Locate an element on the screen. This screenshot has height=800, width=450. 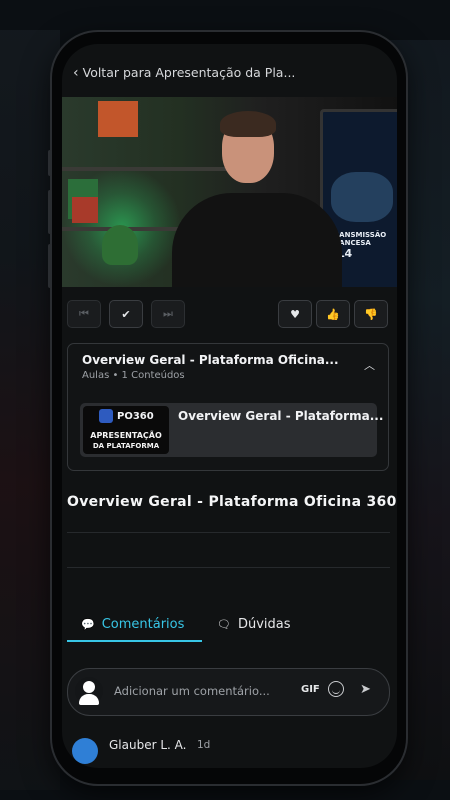
tab-comments-label: Comentários is located at coordinates (143, 624).